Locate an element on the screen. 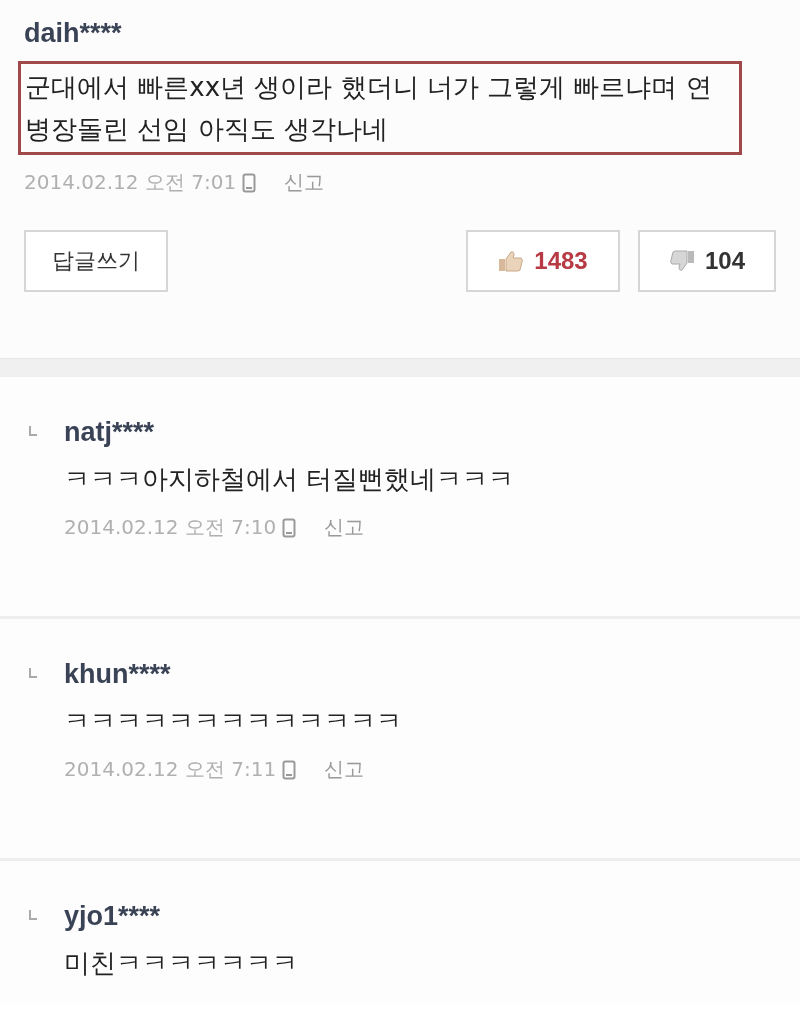  reply-button: 답글쓰기 is located at coordinates (96, 261).